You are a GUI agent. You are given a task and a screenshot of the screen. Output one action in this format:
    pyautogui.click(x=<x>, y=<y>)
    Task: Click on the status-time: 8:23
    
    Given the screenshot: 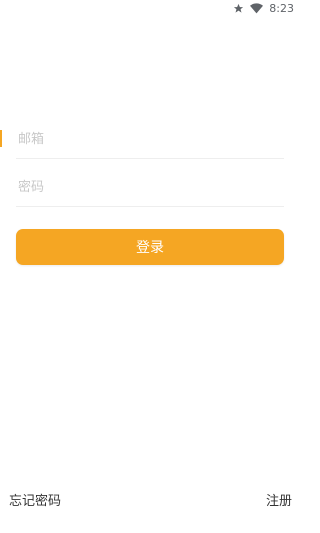 What is the action you would take?
    pyautogui.click(x=281, y=8)
    